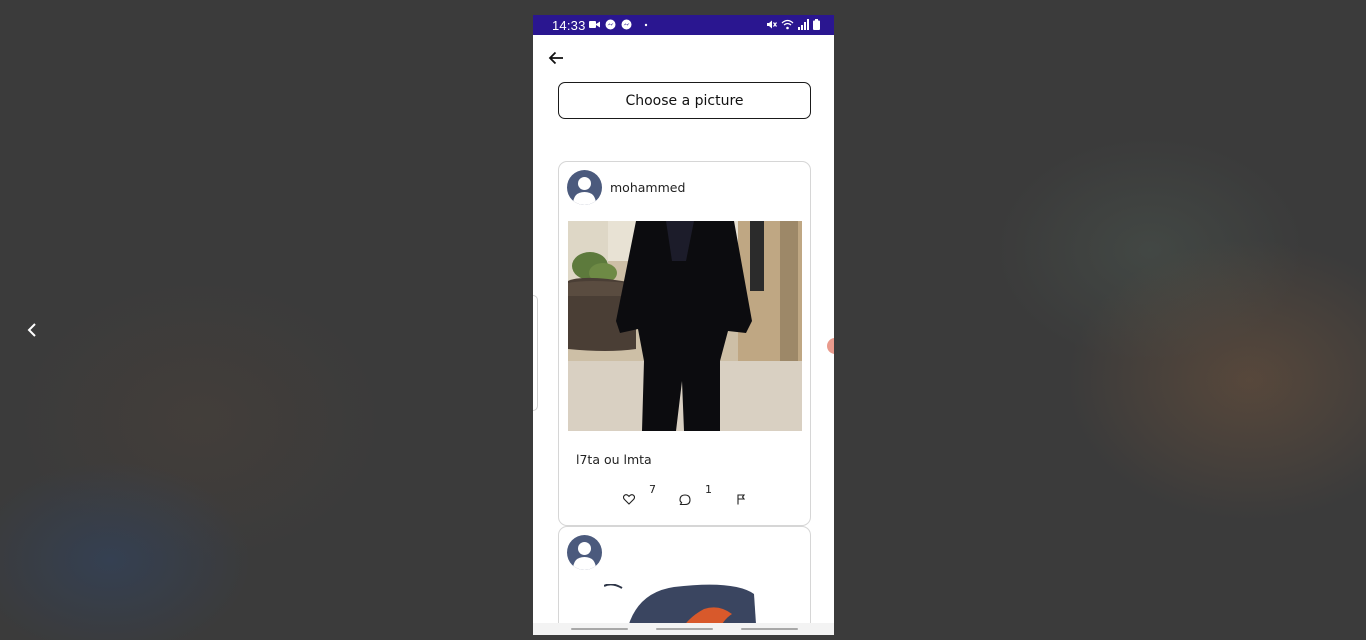 Image resolution: width=1366 pixels, height=640 pixels. I want to click on post-image, so click(685, 326).